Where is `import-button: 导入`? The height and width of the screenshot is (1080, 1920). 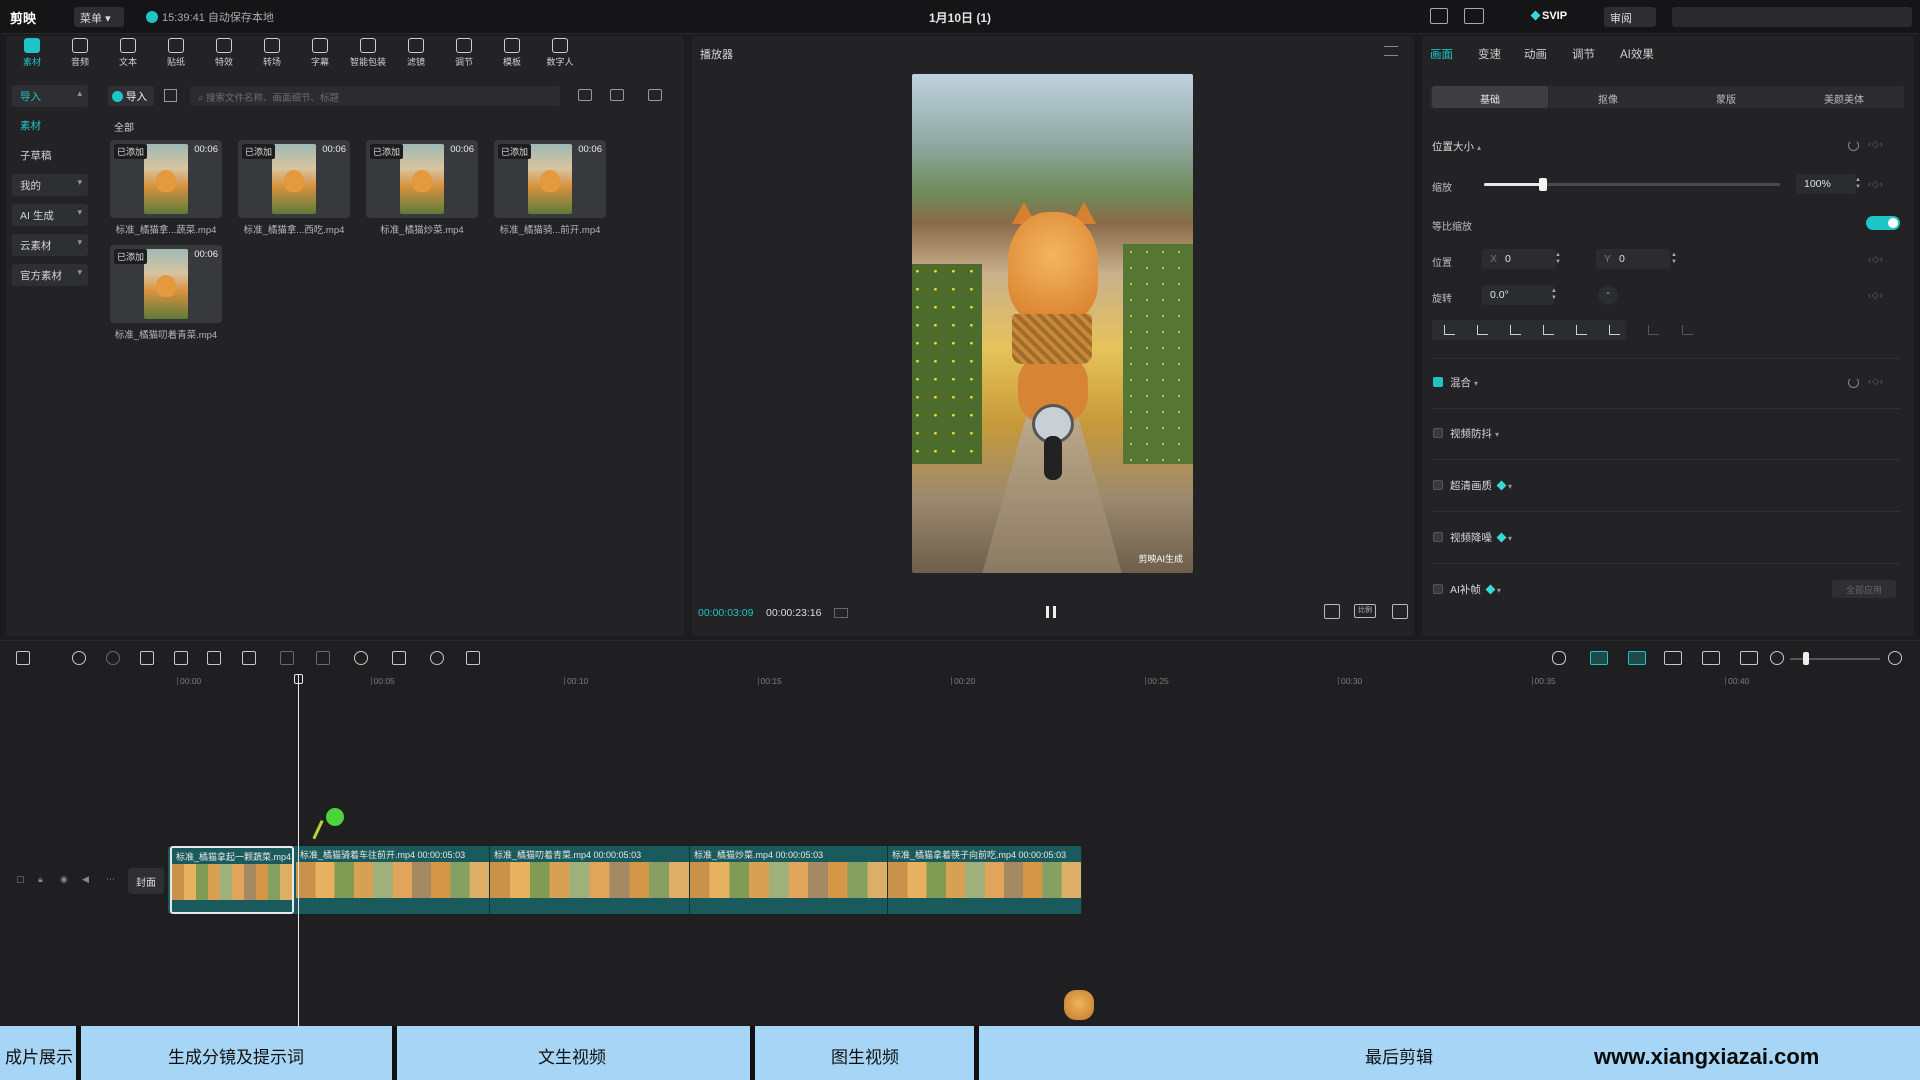
import-button: 导入 is located at coordinates (131, 96).